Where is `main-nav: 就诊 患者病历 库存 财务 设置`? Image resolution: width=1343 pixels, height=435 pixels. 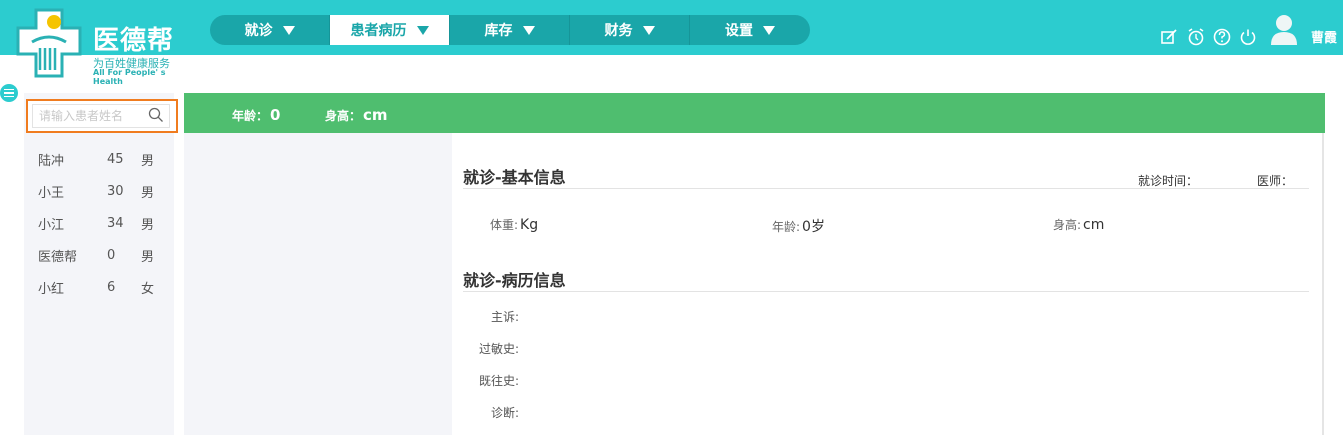 main-nav: 就诊 患者病历 库存 财务 设置 is located at coordinates (510, 30).